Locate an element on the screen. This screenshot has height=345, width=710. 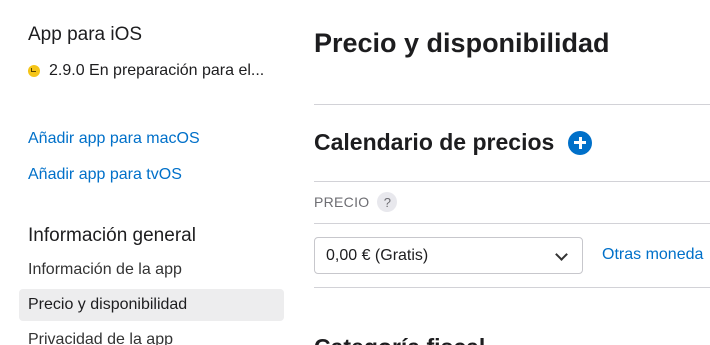
sidebar-item-label: Precio y disponibilidad is located at coordinates (108, 304).